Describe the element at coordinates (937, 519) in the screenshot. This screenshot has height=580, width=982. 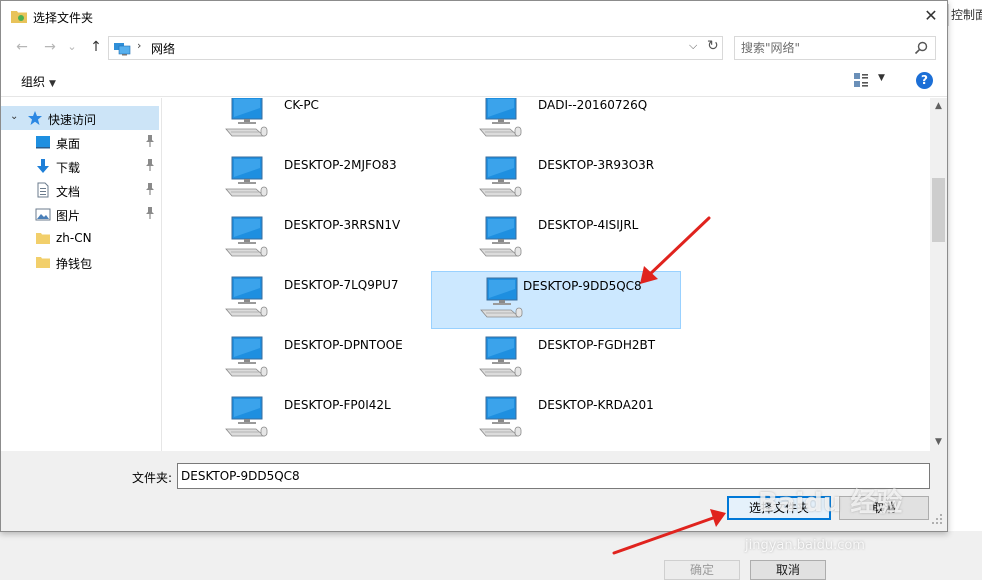
I see `resize-grip-icon` at that location.